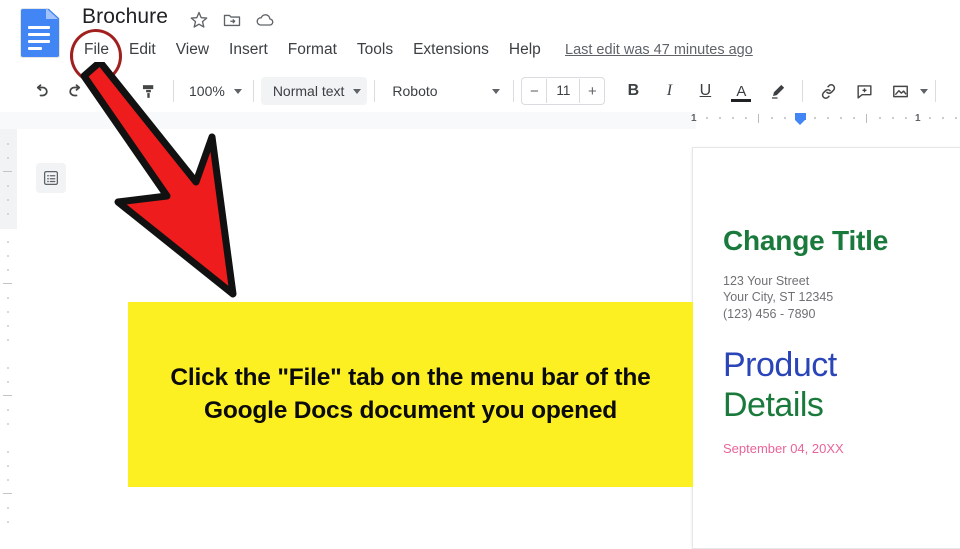  What do you see at coordinates (806, 240) in the screenshot?
I see `doc-title-text: Change Title` at bounding box center [806, 240].